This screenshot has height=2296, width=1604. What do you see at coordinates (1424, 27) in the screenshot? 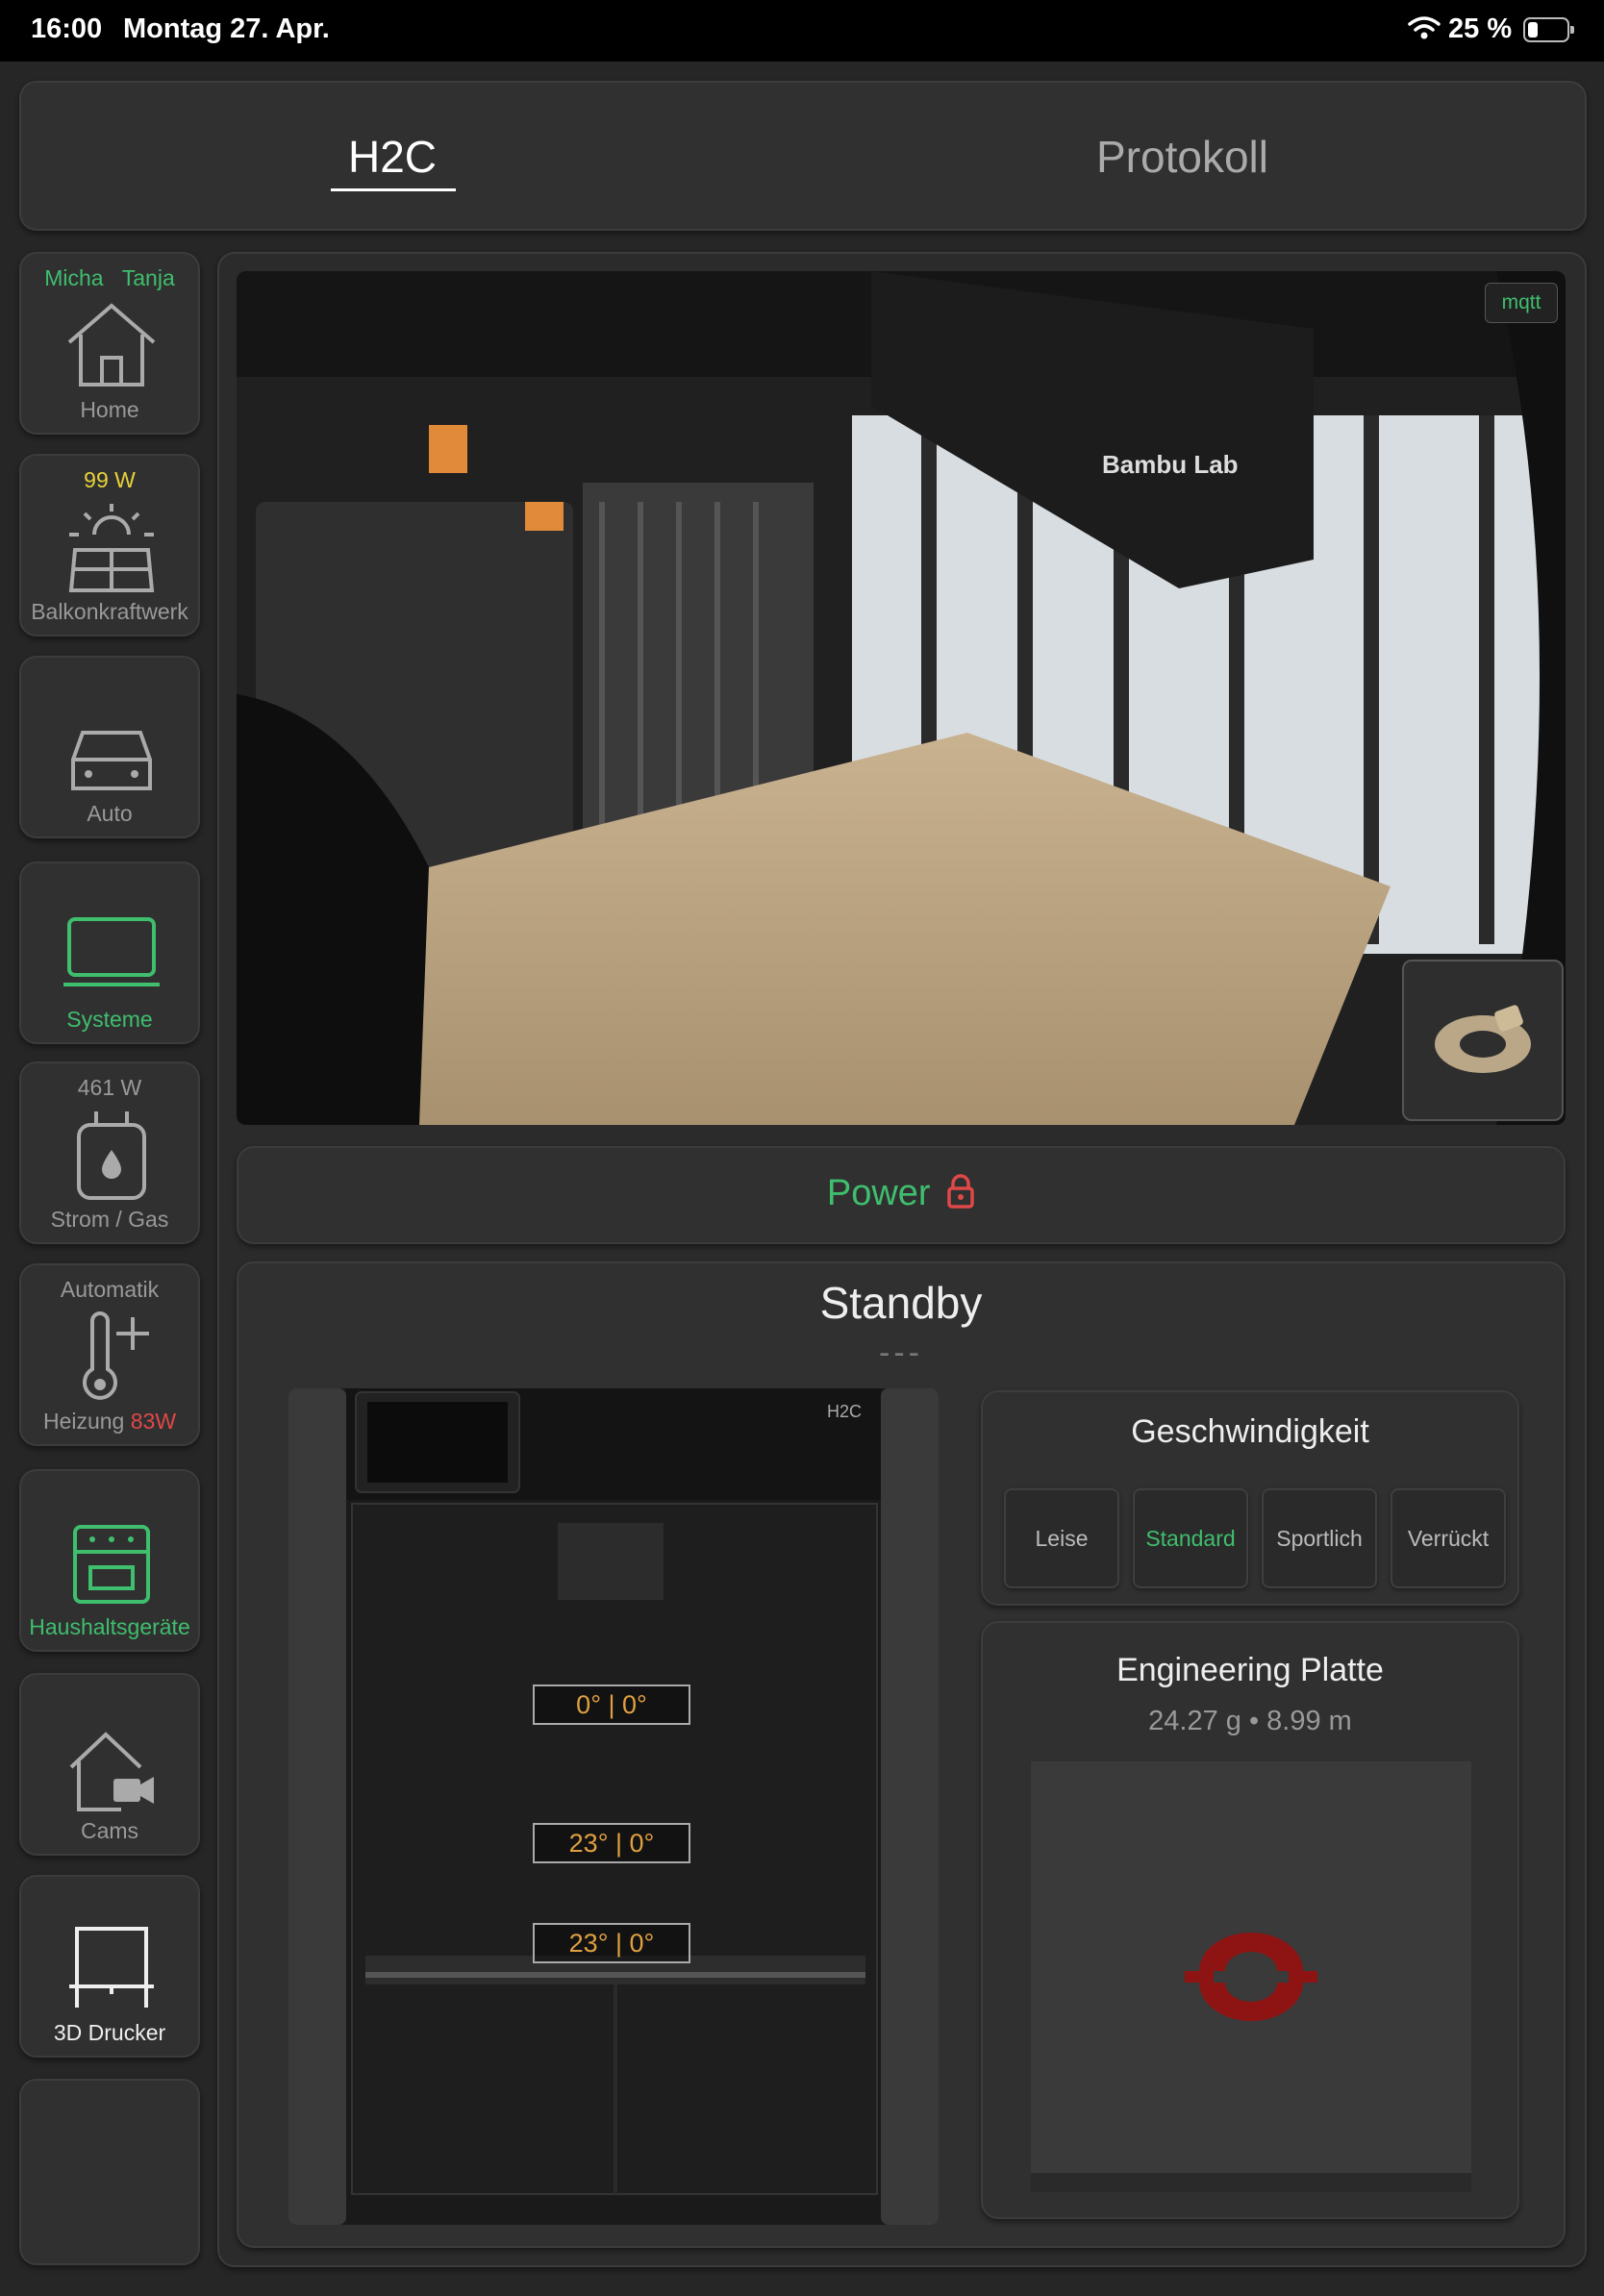
I see `wifi-icon` at bounding box center [1424, 27].